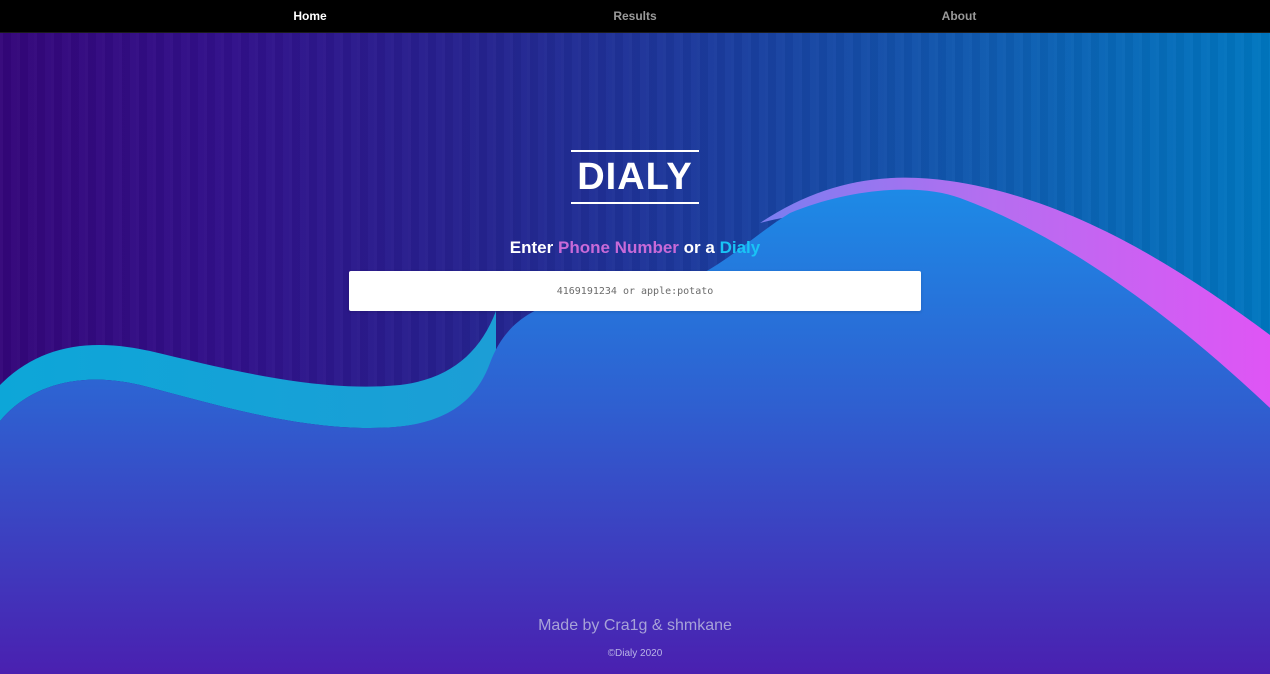 This screenshot has width=1270, height=674. What do you see at coordinates (699, 247) in the screenshot?
I see `prompt-middle: or a` at bounding box center [699, 247].